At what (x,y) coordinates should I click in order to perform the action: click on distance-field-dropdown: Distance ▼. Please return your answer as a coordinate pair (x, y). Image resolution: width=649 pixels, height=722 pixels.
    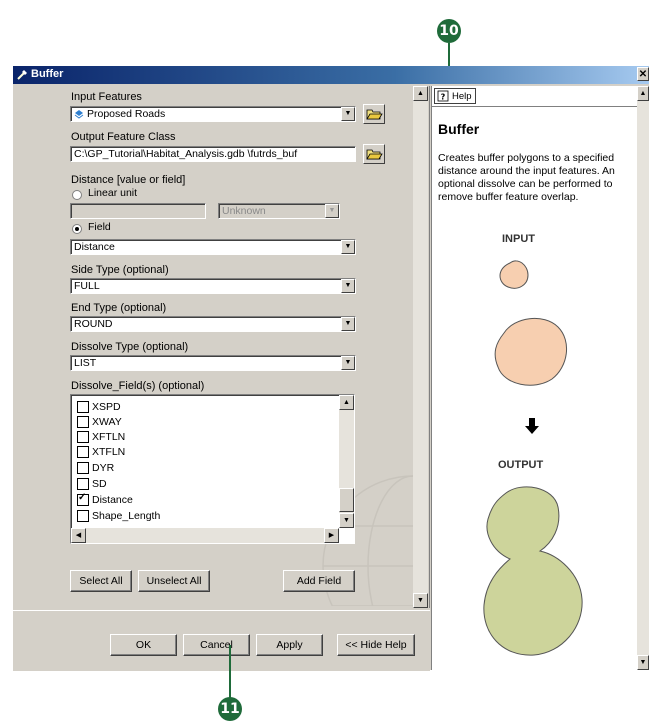
    Looking at the image, I should click on (213, 247).